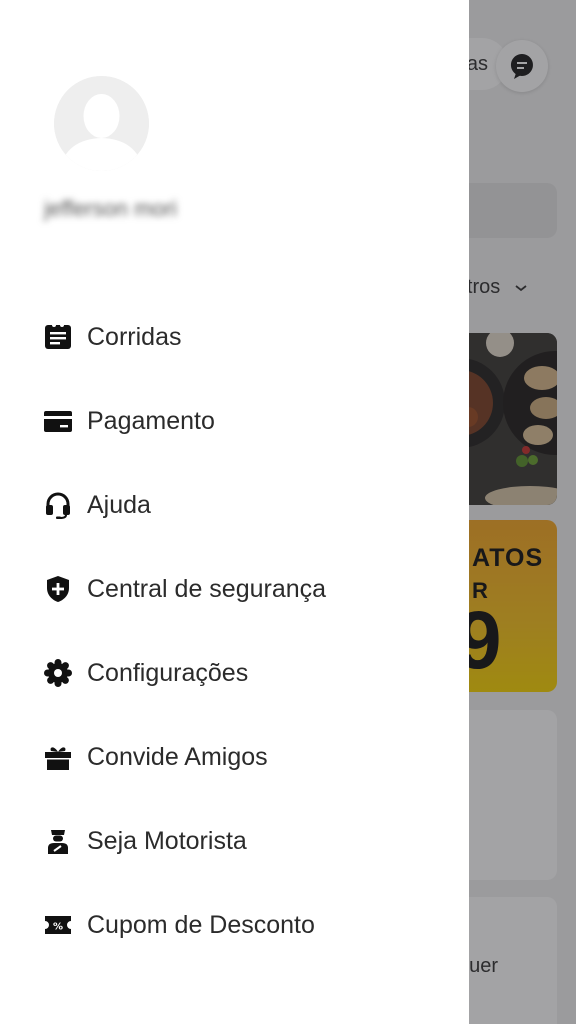 The width and height of the screenshot is (576, 1024). Describe the element at coordinates (234, 505) in the screenshot. I see `menu-item-ajuda: Ajuda` at that location.